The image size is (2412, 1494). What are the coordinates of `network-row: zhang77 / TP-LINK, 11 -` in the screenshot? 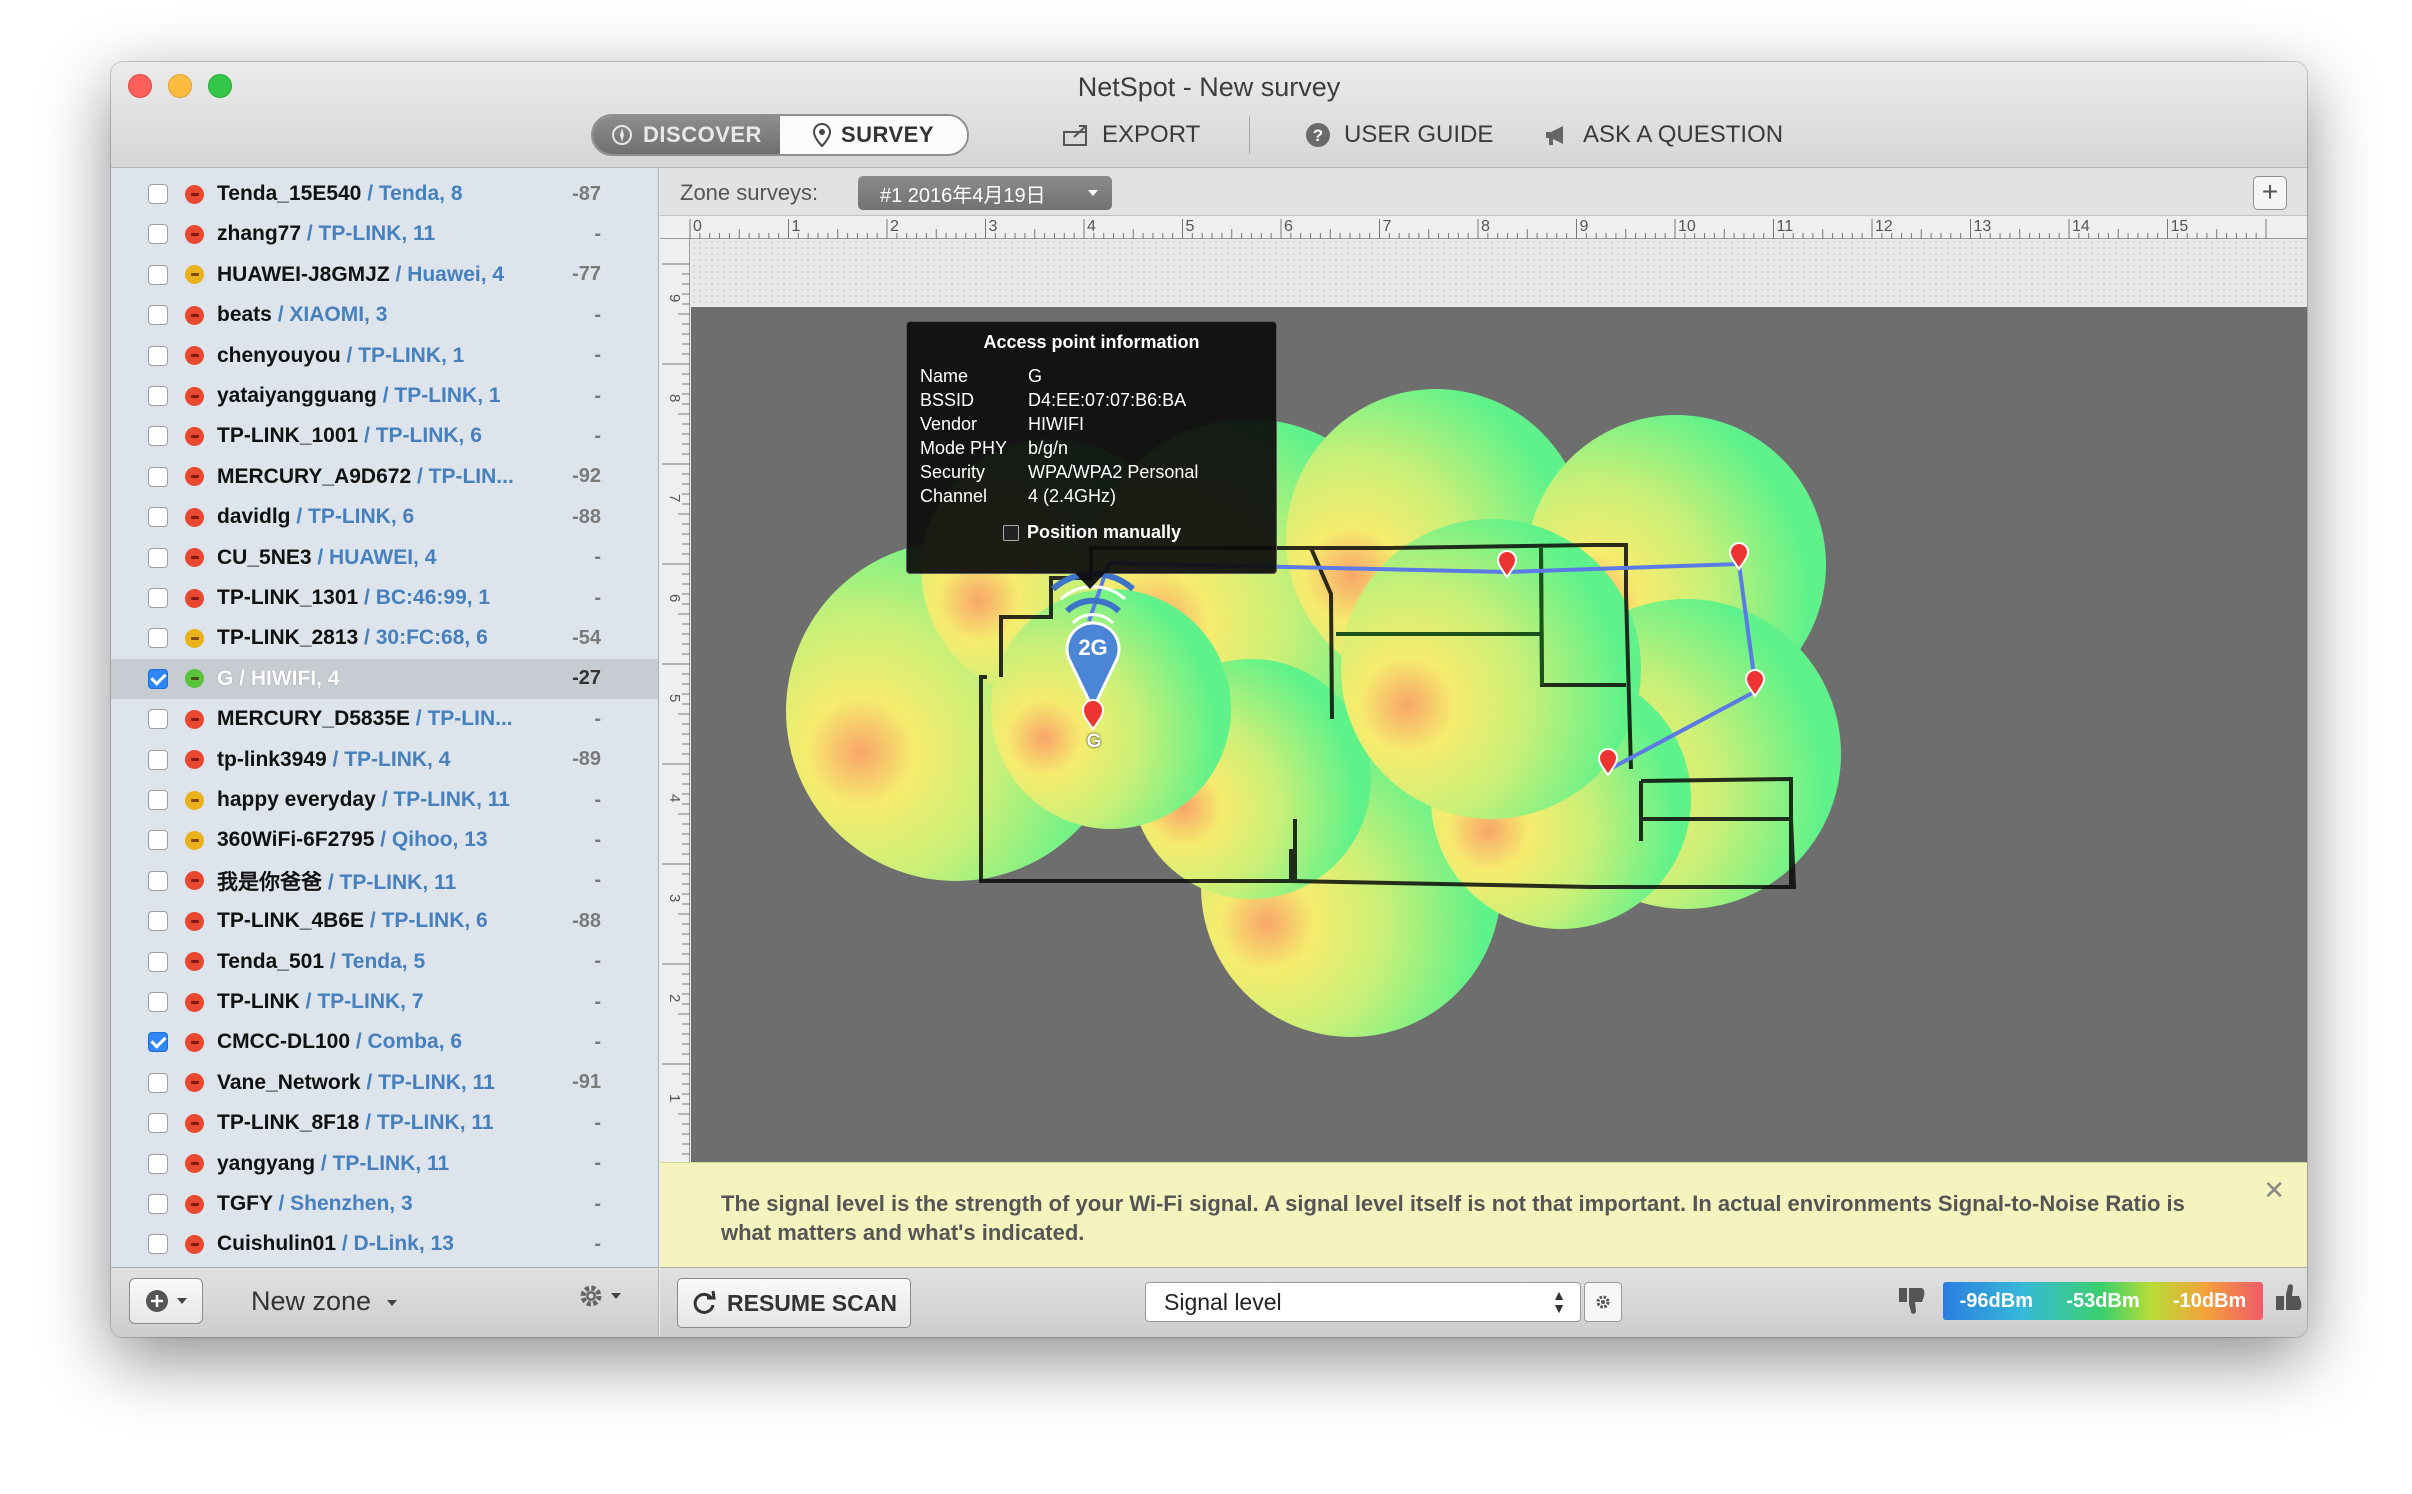 It's located at (384, 234).